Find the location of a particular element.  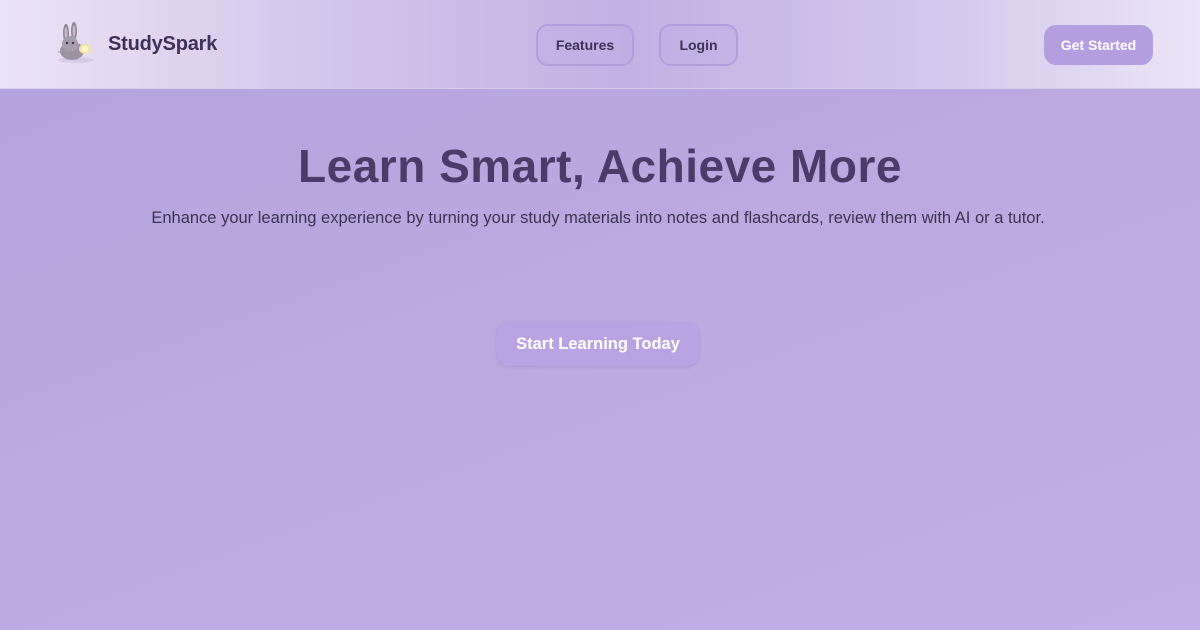

start-learning-button: Start Learning Today is located at coordinates (598, 344).